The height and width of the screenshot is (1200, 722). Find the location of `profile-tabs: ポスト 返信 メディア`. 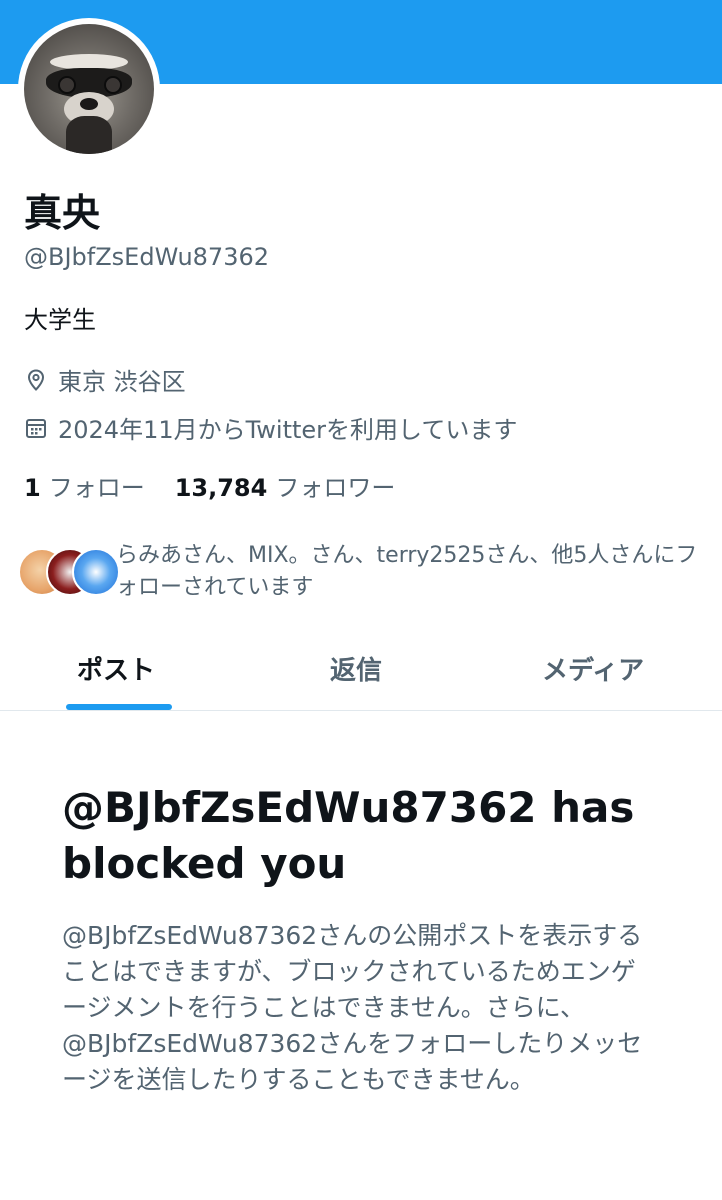

profile-tabs: ポスト 返信 メディア is located at coordinates (361, 670).